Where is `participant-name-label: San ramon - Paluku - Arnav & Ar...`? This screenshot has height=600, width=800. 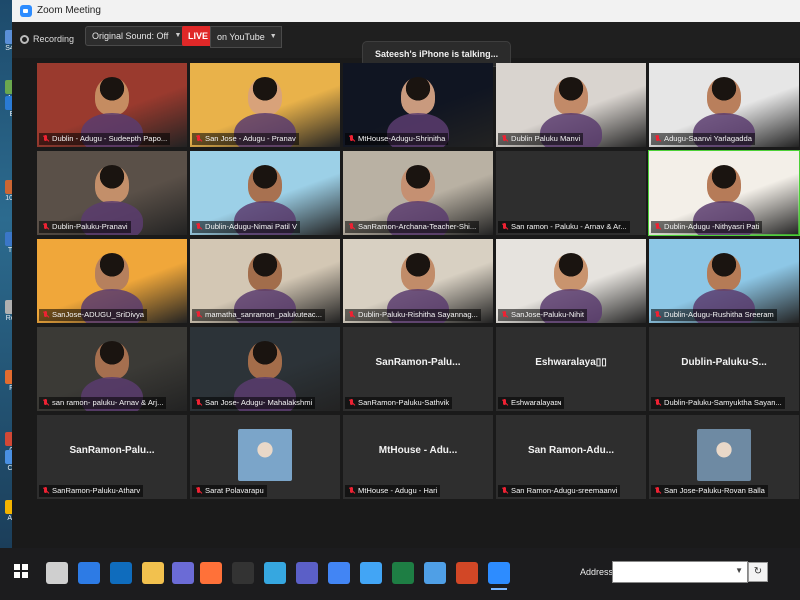
participant-name-label: San ramon - Paluku - Arnav & Ar... is located at coordinates (564, 227).